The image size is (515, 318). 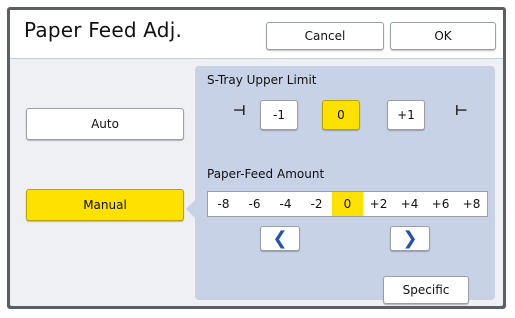 I want to click on chevron-left-icon: ❮, so click(x=280, y=238).